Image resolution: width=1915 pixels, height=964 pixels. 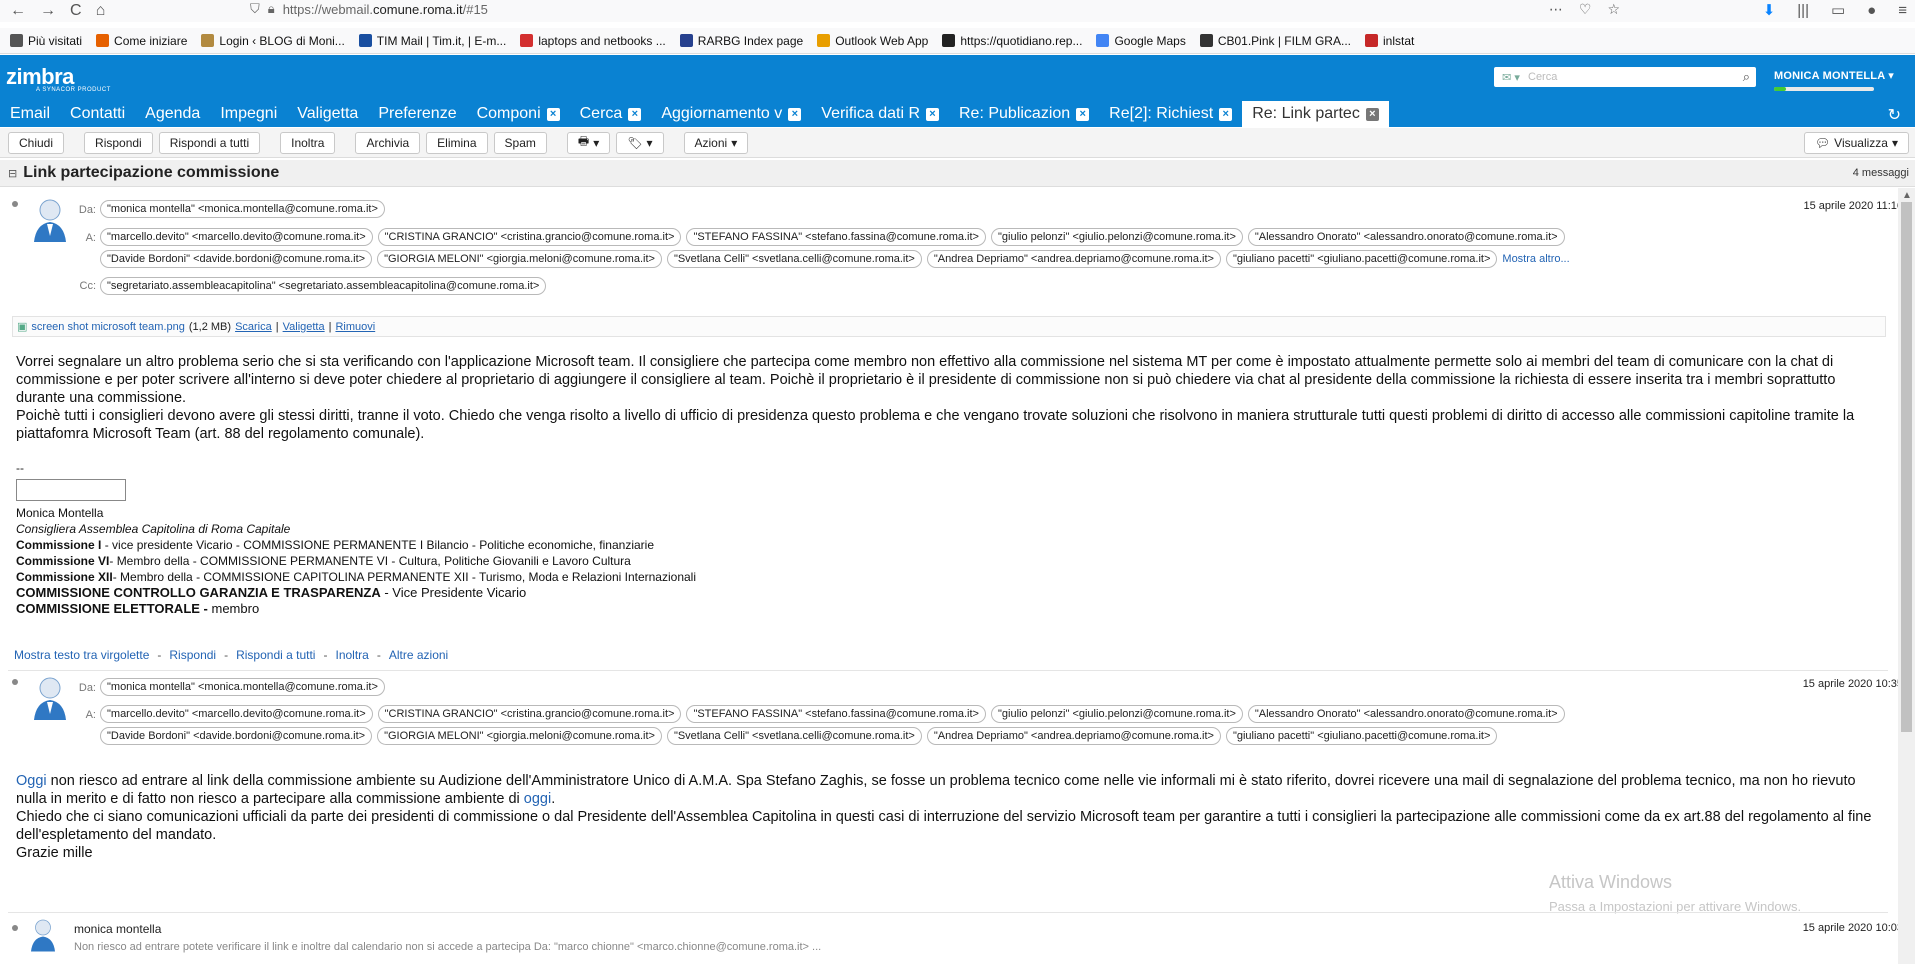 I want to click on date-link: Oggi, so click(x=31, y=781).